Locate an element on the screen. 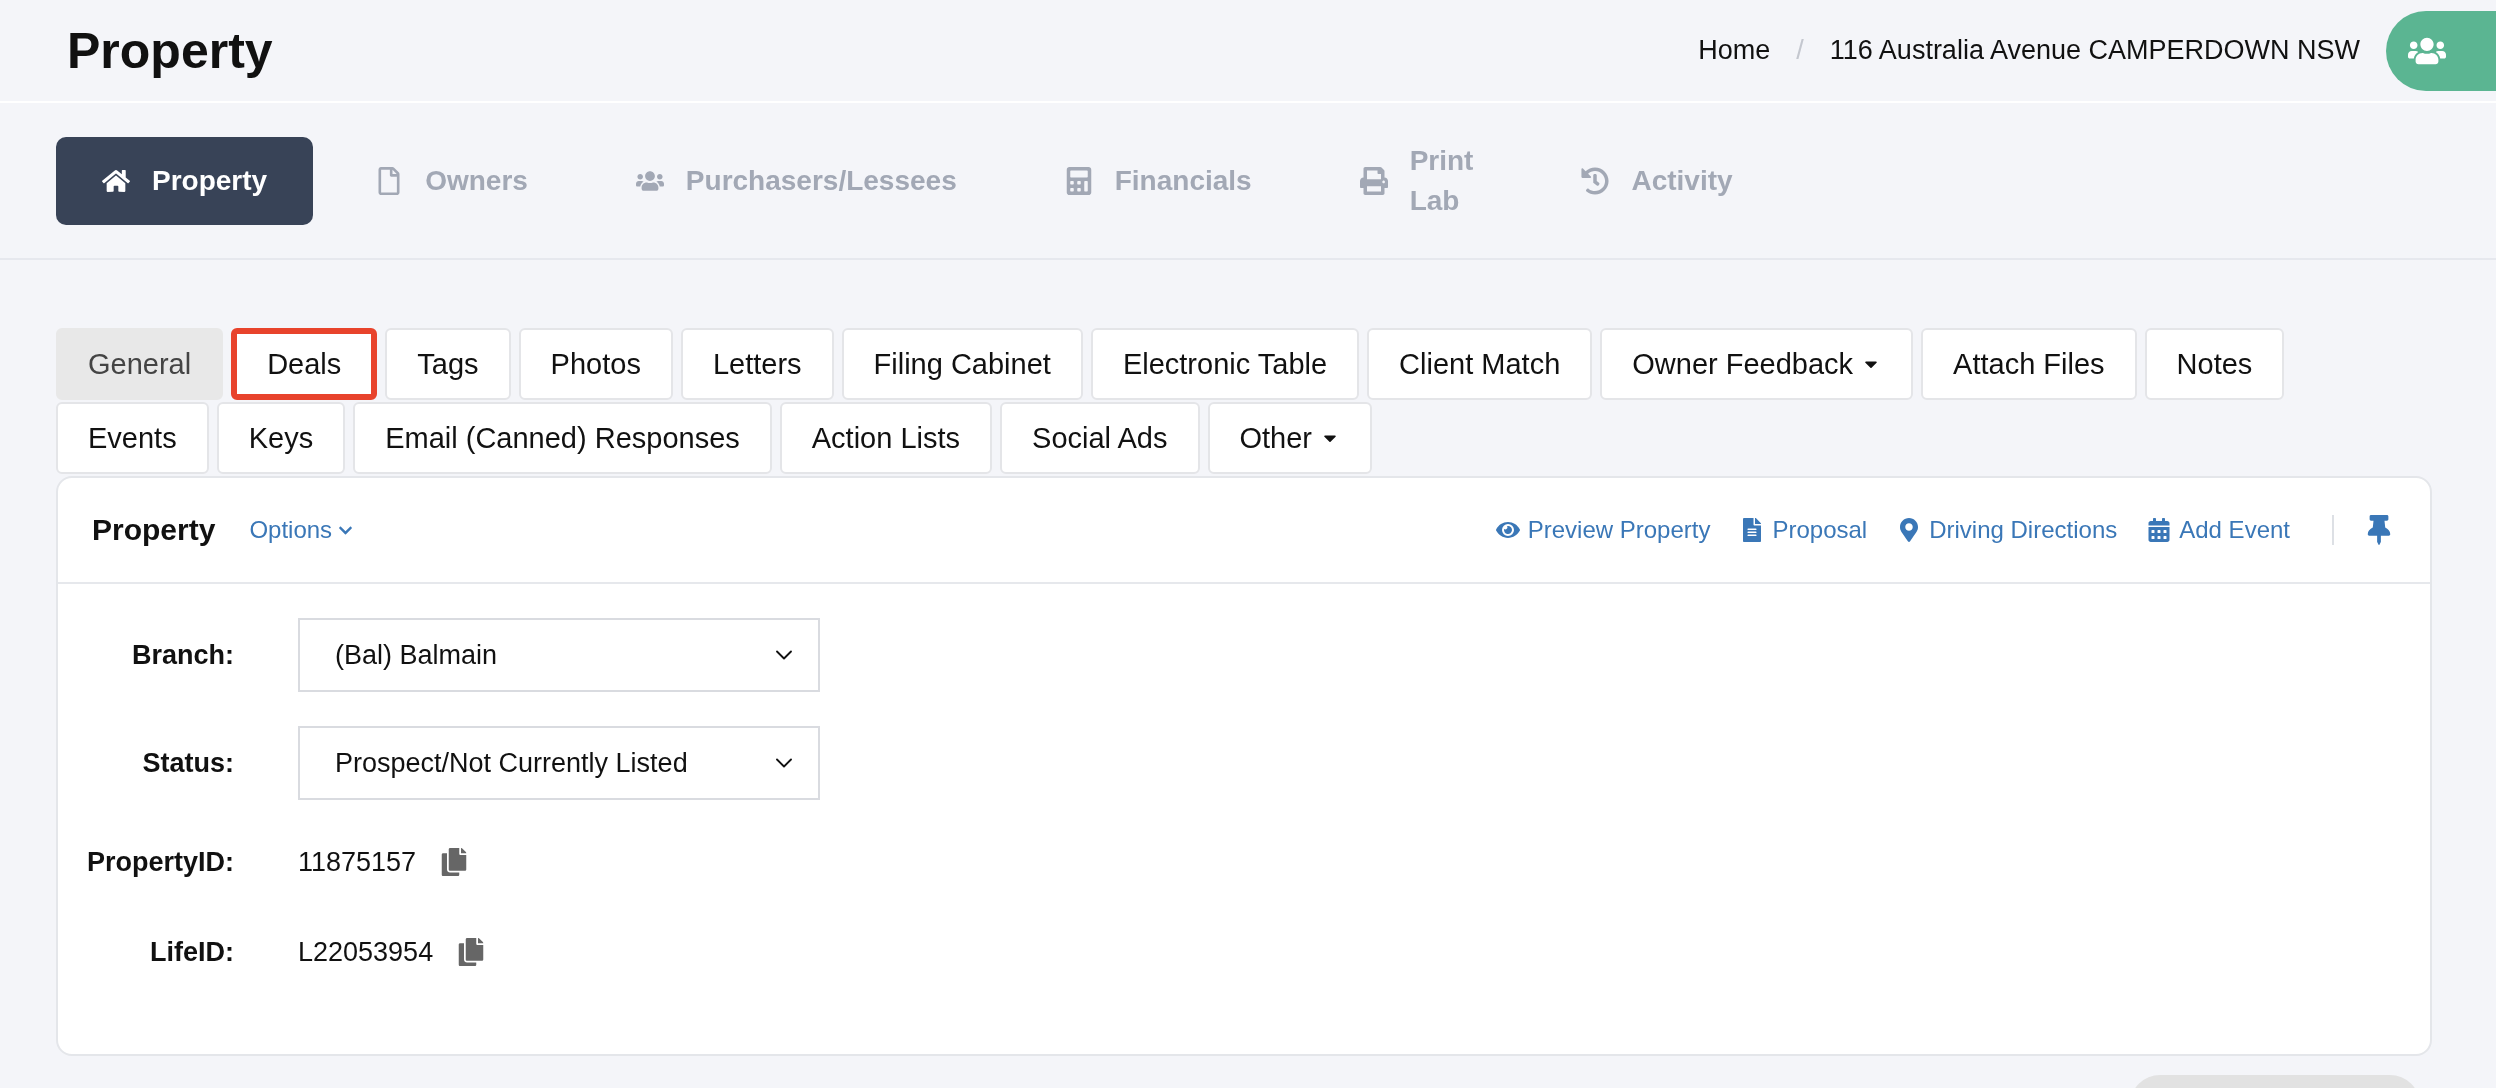 The image size is (2496, 1088). panel-title: Property is located at coordinates (154, 530).